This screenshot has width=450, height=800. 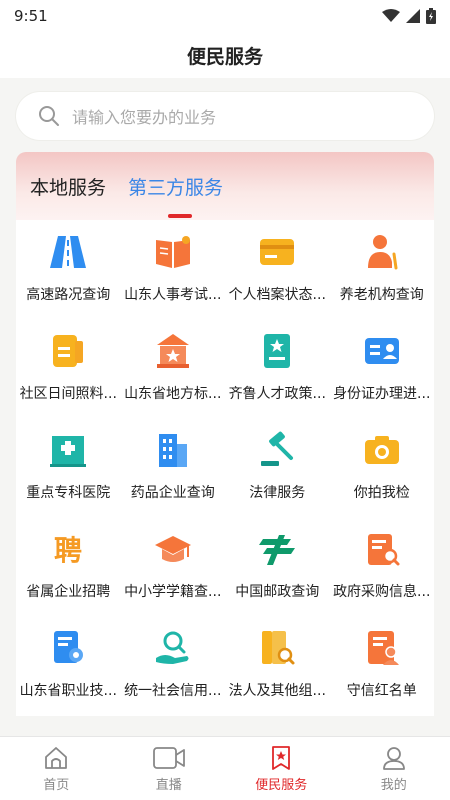 What do you see at coordinates (381, 351) in the screenshot?
I see `id-card-icon` at bounding box center [381, 351].